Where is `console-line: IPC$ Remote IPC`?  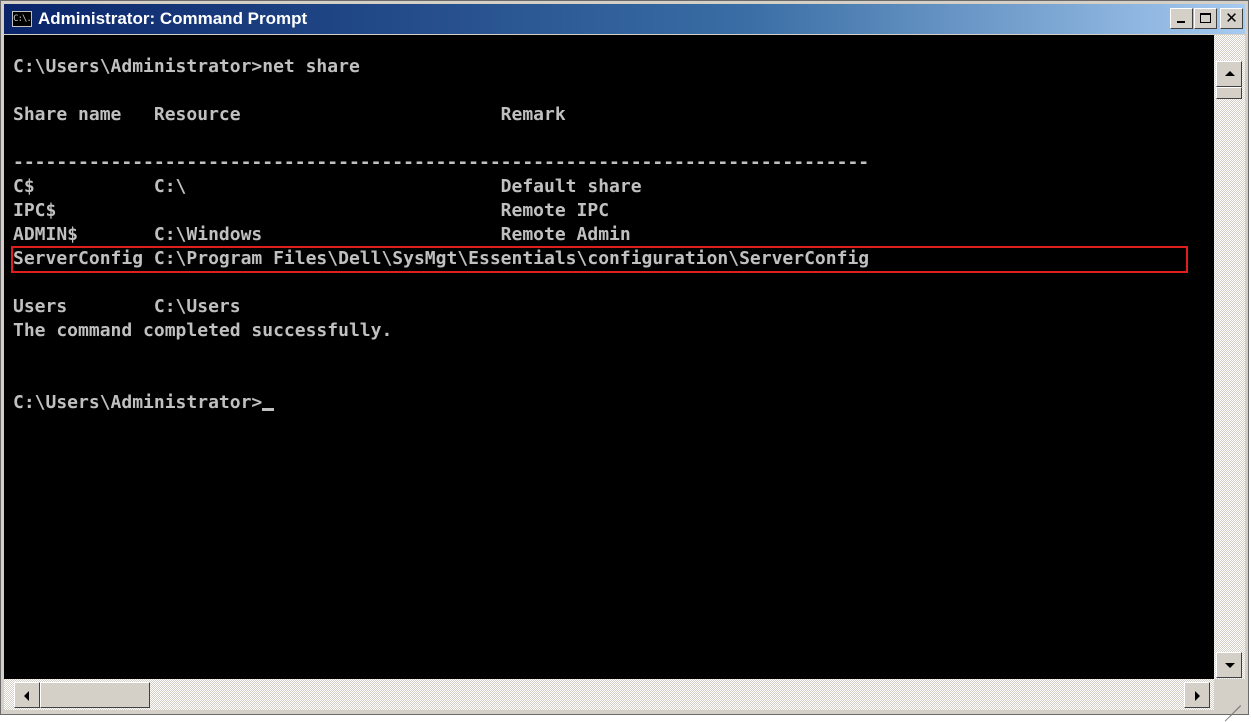 console-line: IPC$ Remote IPC is located at coordinates (311, 210).